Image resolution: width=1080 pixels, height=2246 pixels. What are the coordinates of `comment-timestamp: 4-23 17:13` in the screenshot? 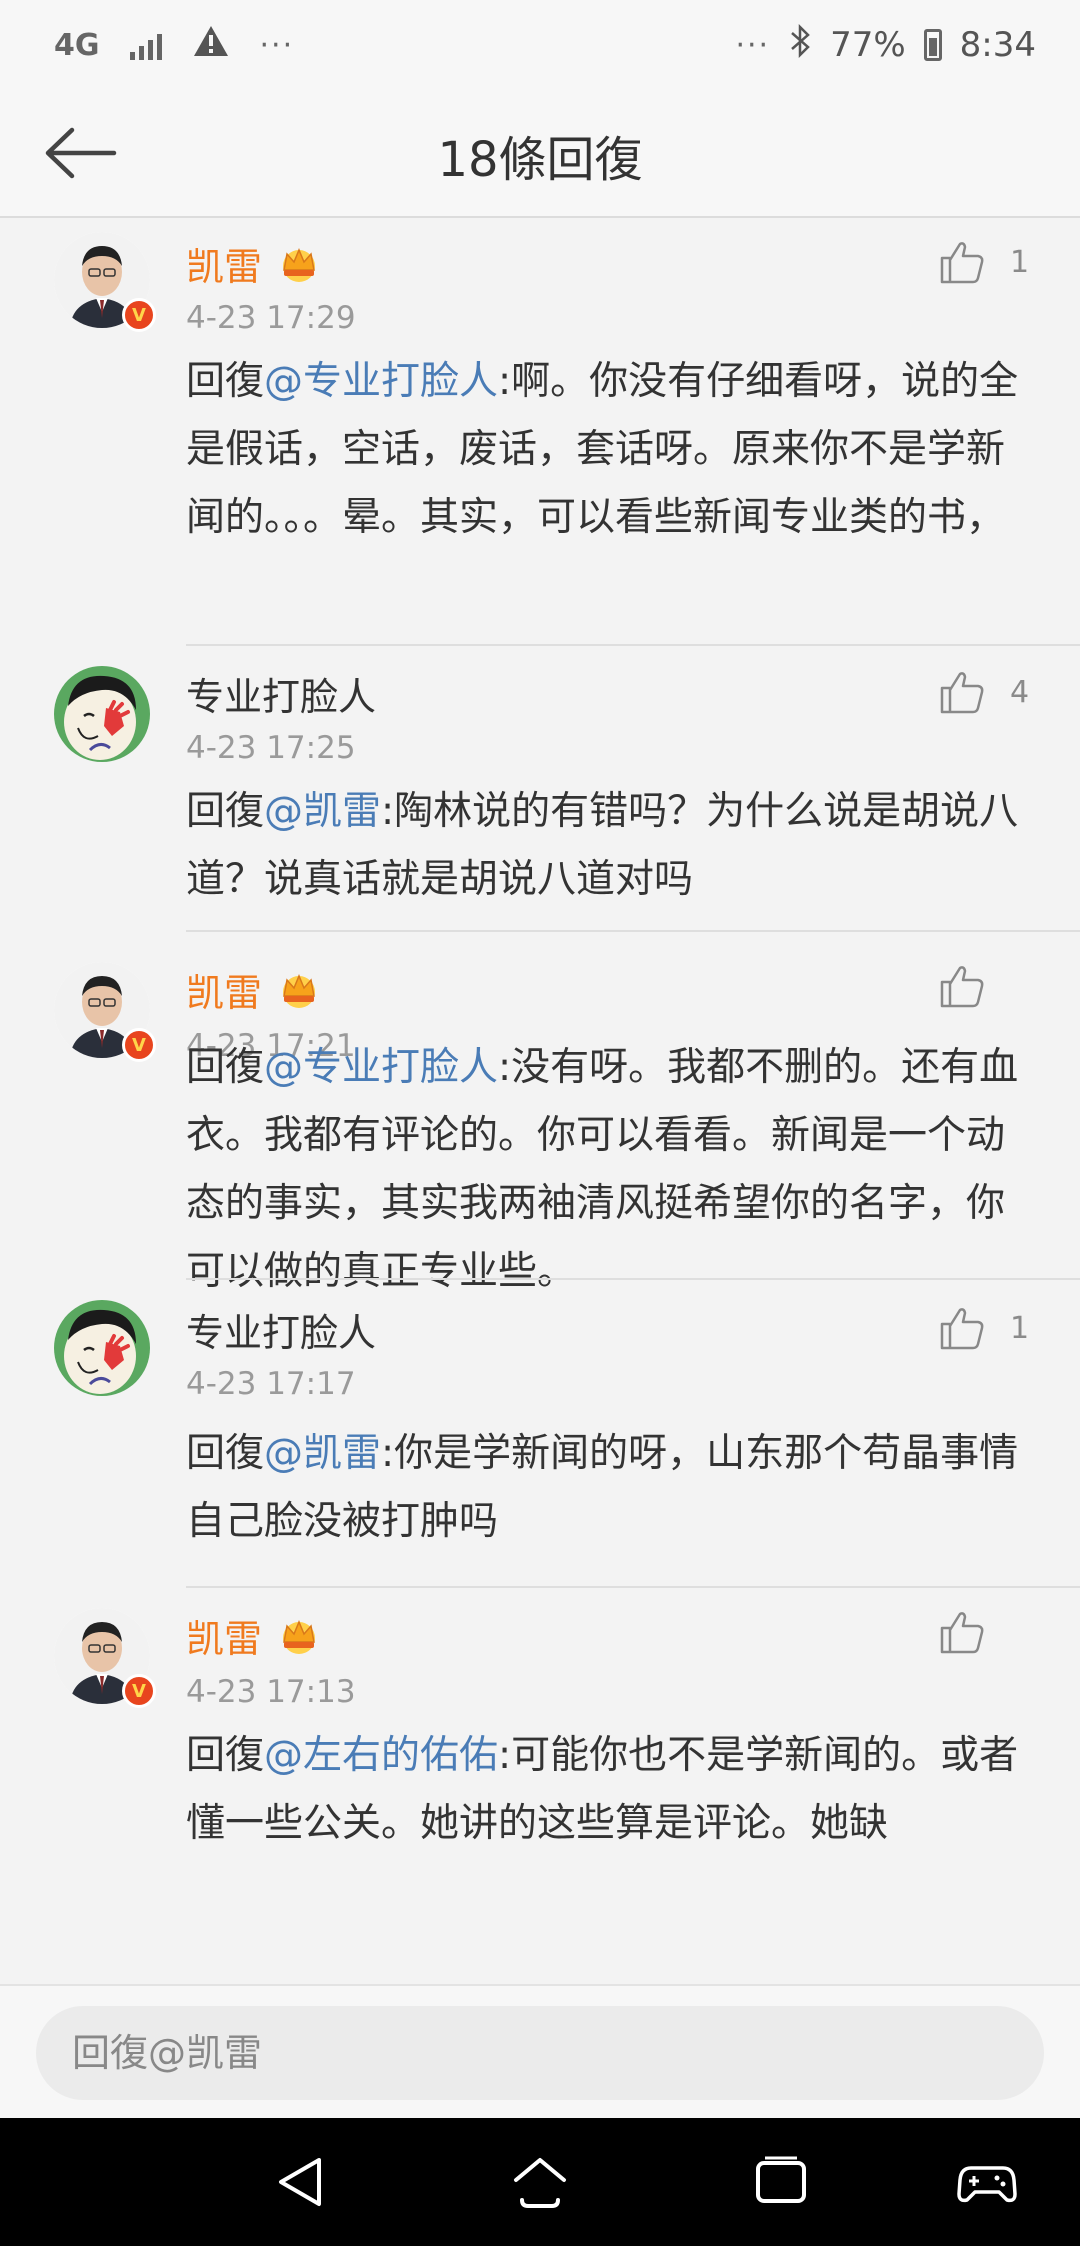 It's located at (271, 1692).